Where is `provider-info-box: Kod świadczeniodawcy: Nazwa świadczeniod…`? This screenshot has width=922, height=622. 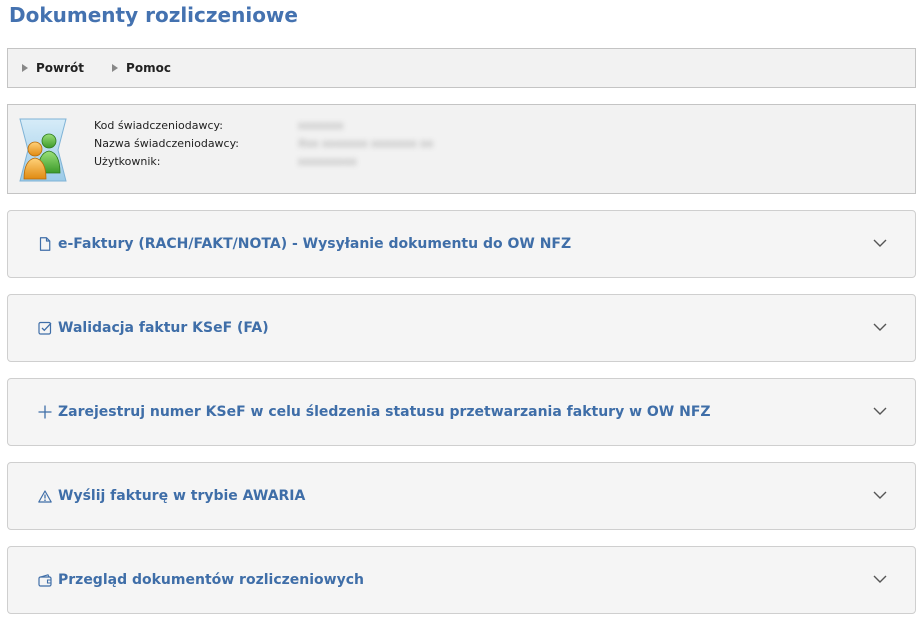 provider-info-box: Kod świadczeniodawcy: Nazwa świadczeniod… is located at coordinates (461, 149).